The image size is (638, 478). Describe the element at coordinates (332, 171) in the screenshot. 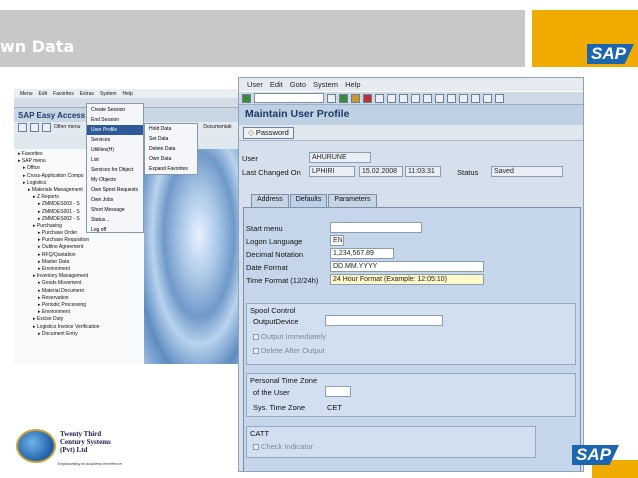

I see `last-changed-by-field: LPHIRI` at that location.